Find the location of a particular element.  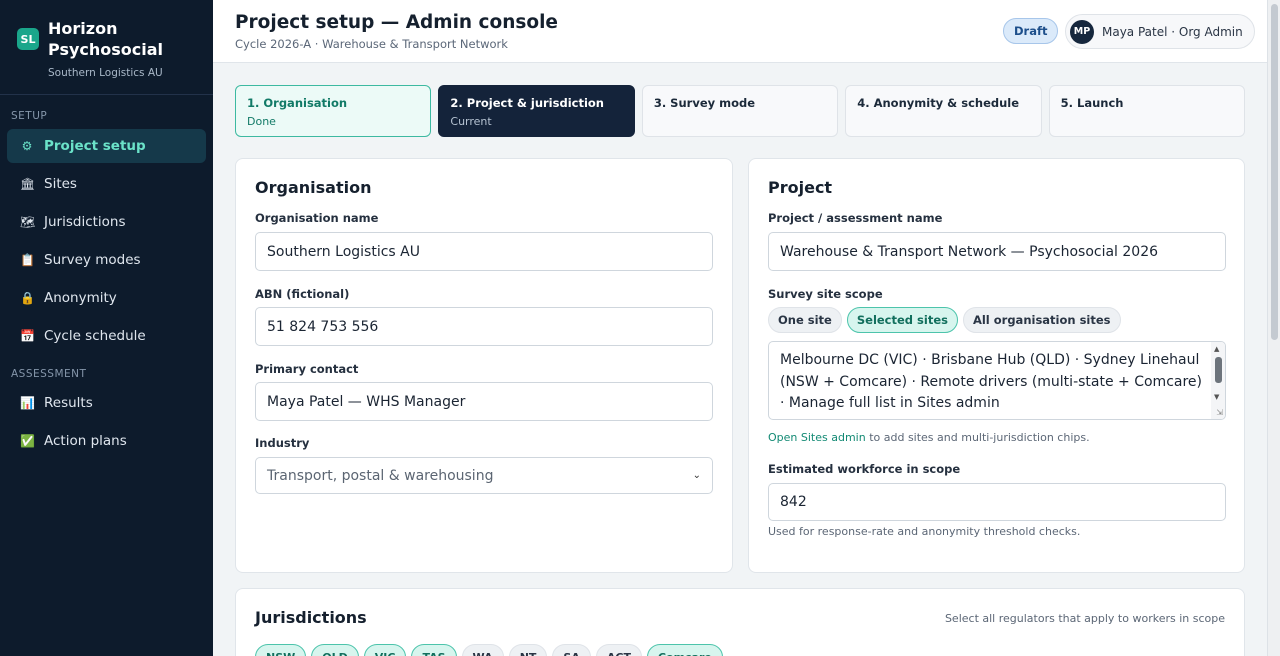

scroll-down-icon: ▼ is located at coordinates (1216, 397).